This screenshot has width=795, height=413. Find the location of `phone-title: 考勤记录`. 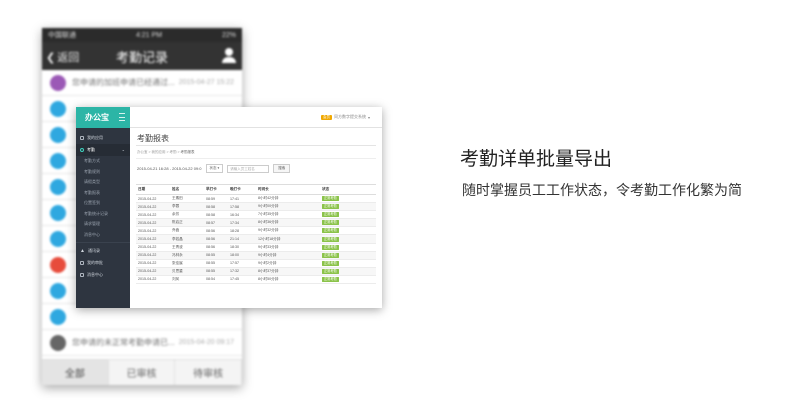

phone-title: 考勤记录 is located at coordinates (141, 57).